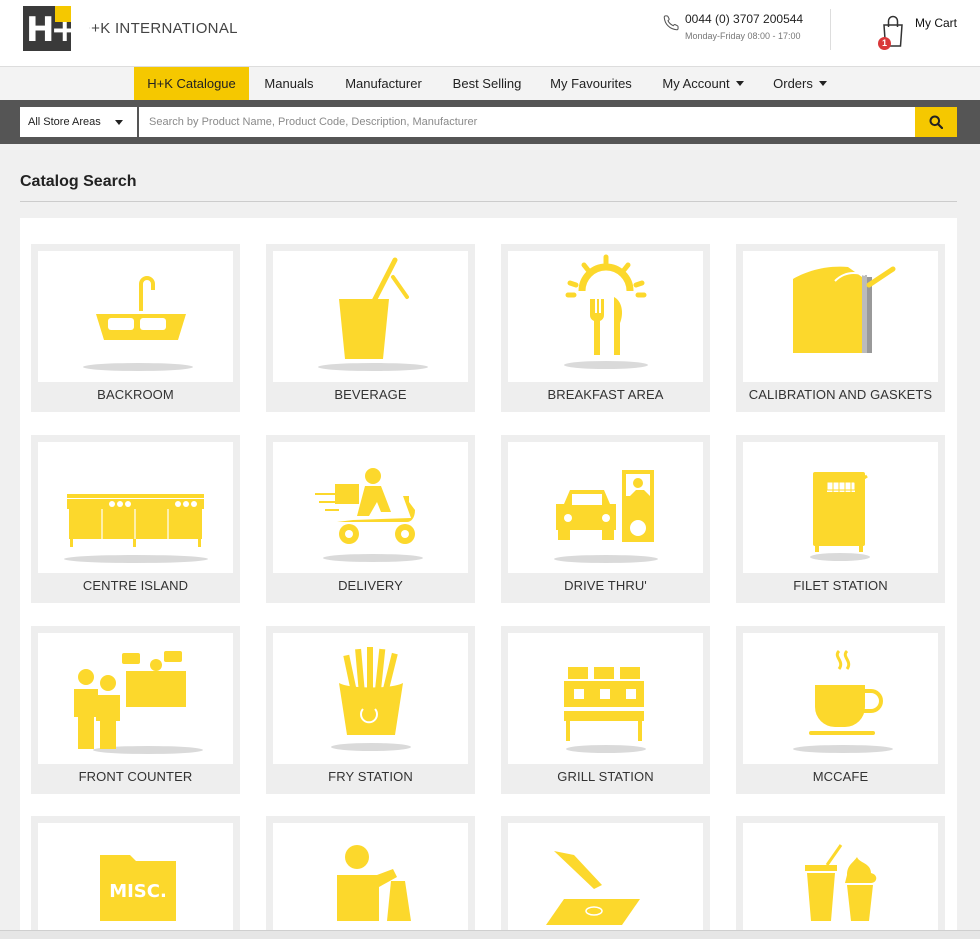  Describe the element at coordinates (374, 883) in the screenshot. I see `person-takeaway-bag-icon` at that location.